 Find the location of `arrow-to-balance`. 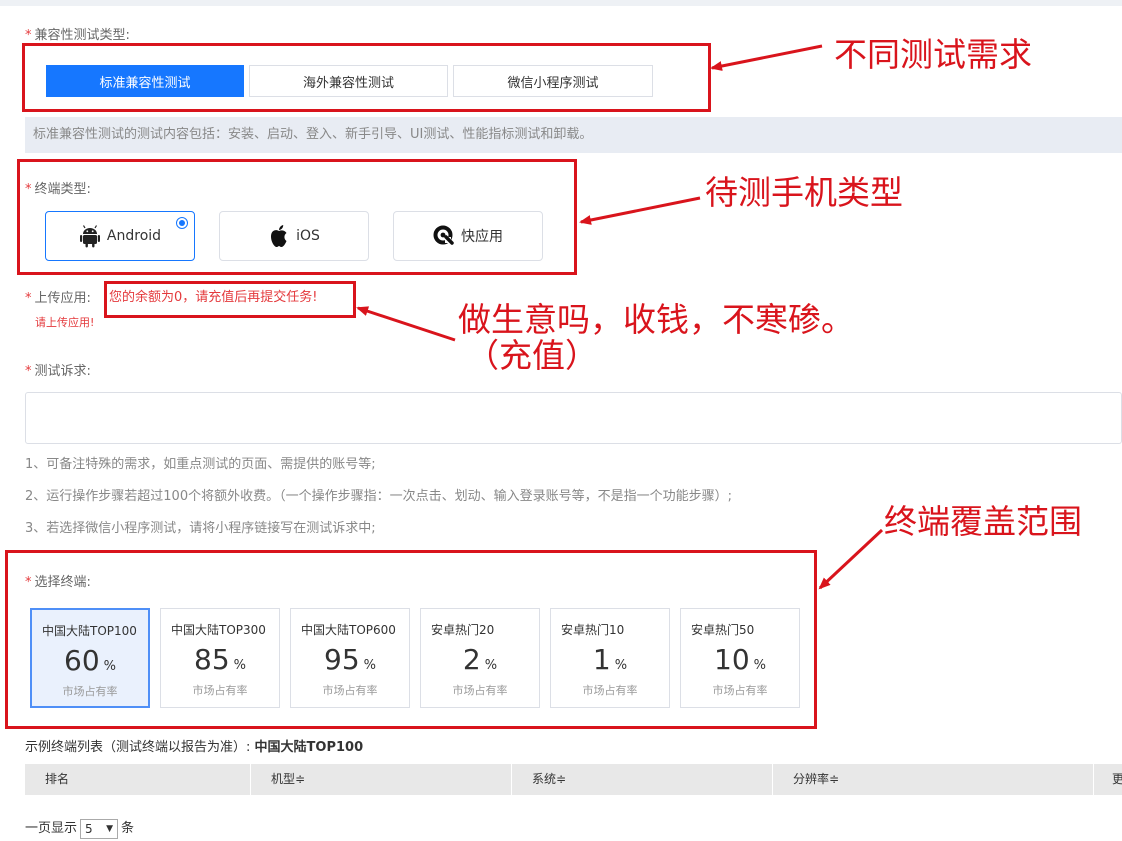

arrow-to-balance is located at coordinates (406, 324).